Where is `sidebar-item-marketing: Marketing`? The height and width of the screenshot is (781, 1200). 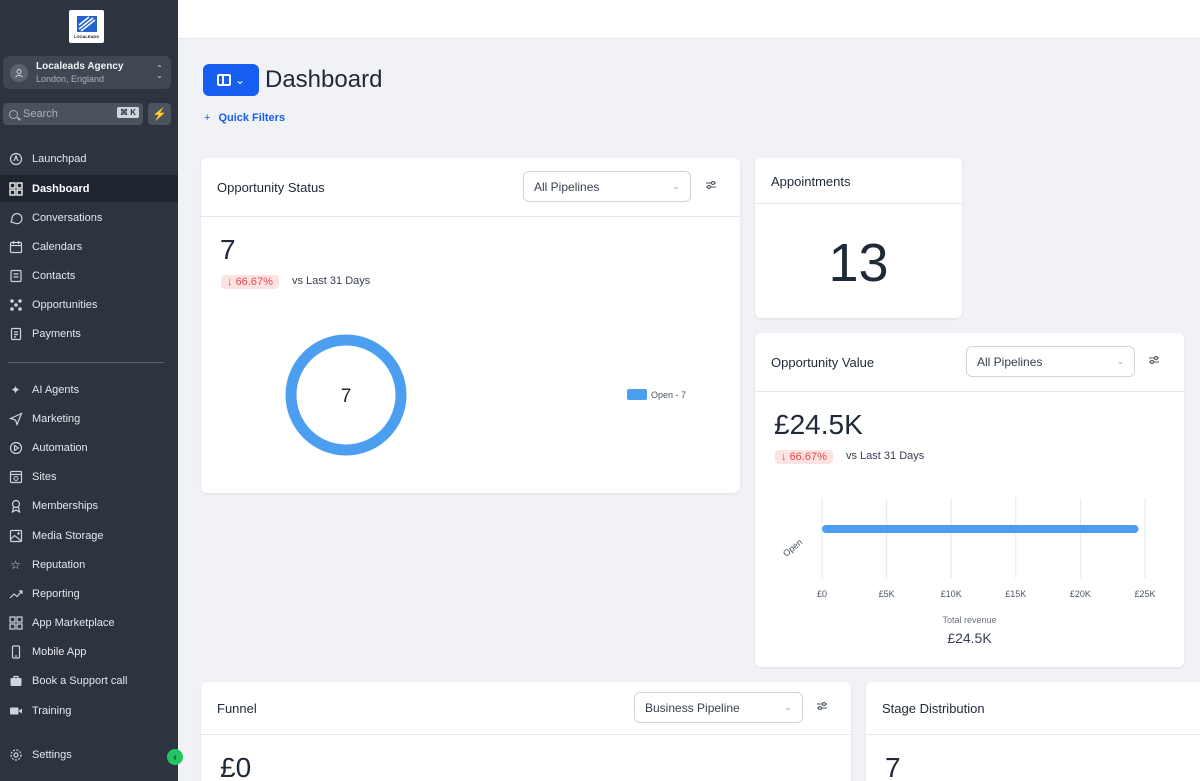
sidebar-item-marketing: Marketing is located at coordinates (89, 418).